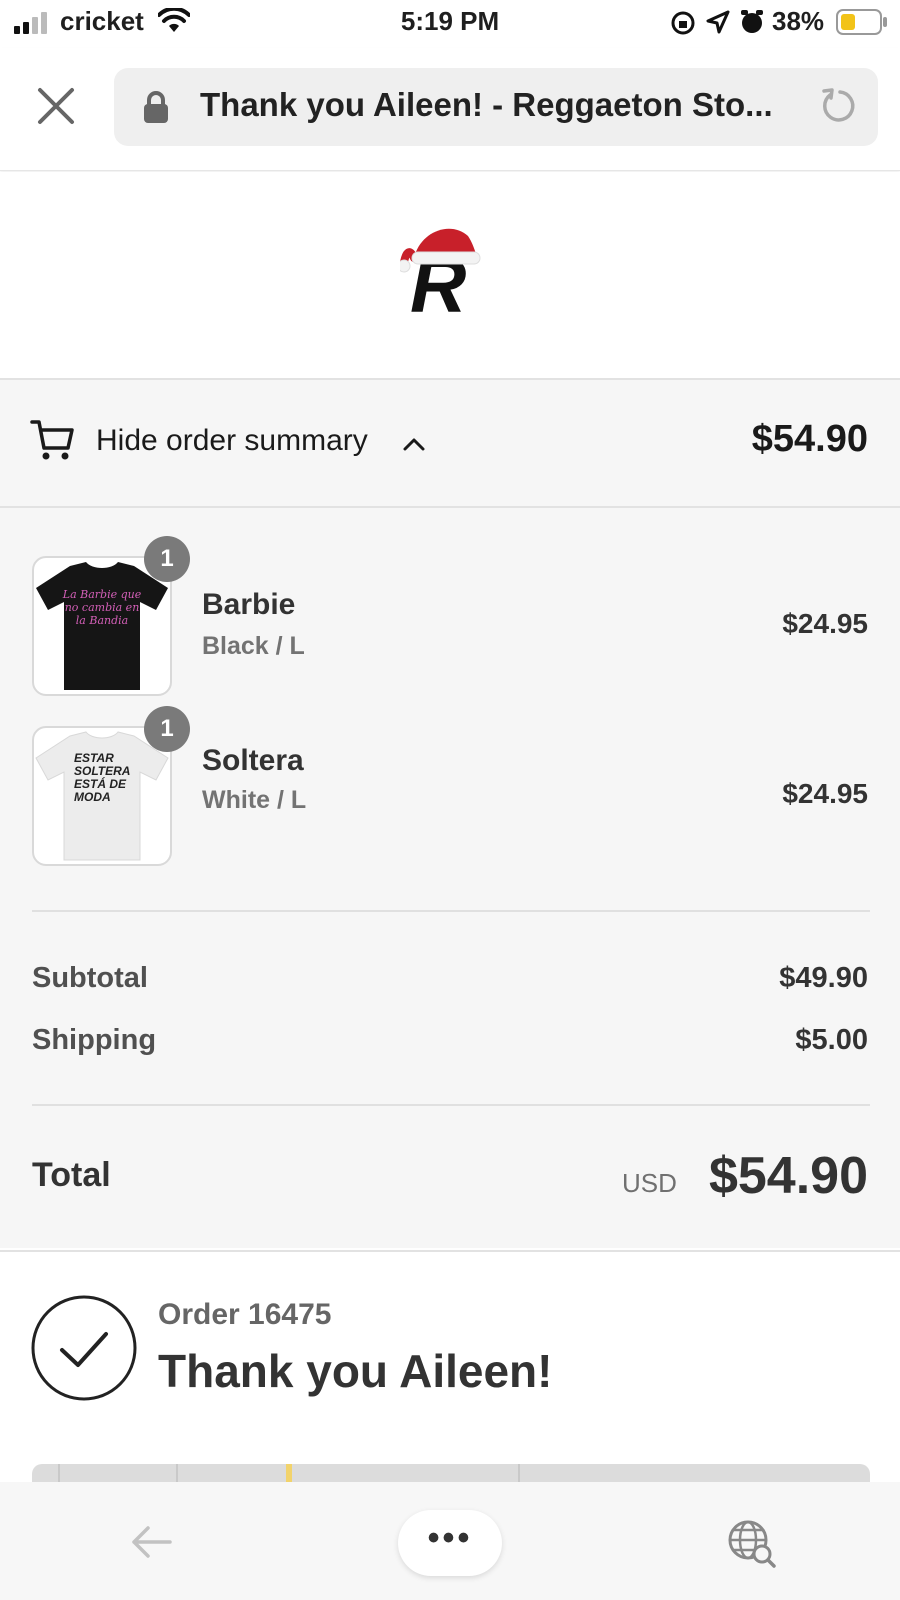  I want to click on orientation-lock-icon, so click(683, 23).